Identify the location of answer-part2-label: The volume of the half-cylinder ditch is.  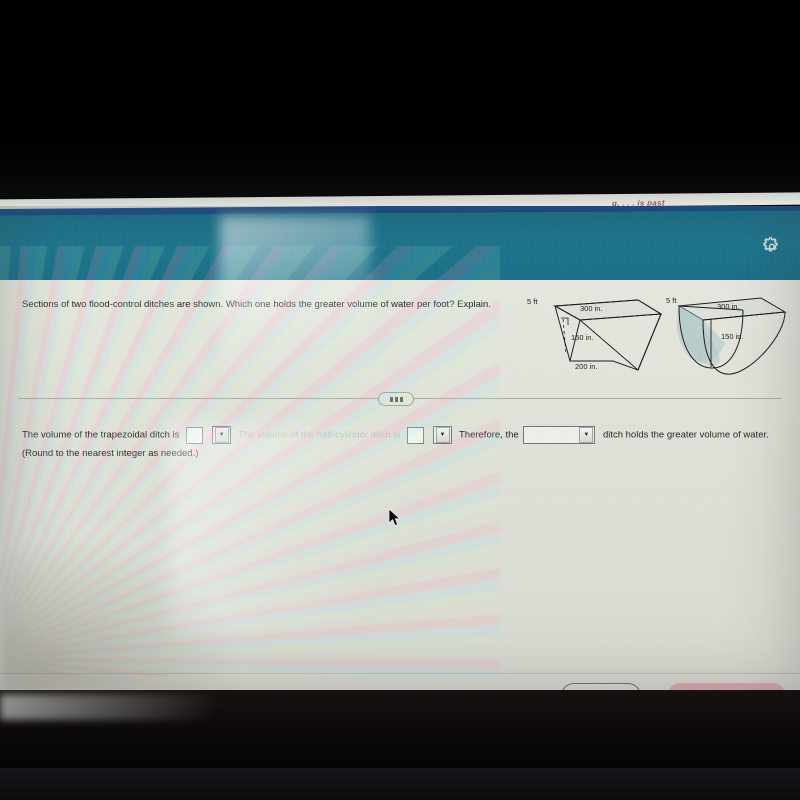
(319, 435).